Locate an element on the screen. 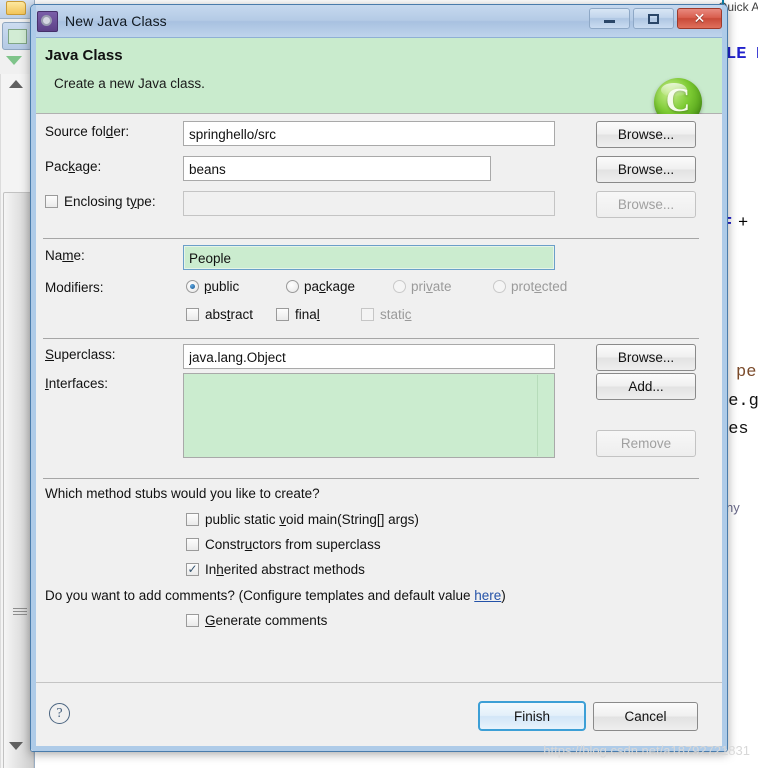 This screenshot has height=768, width=758. radio-public-indicator is located at coordinates (192, 286).